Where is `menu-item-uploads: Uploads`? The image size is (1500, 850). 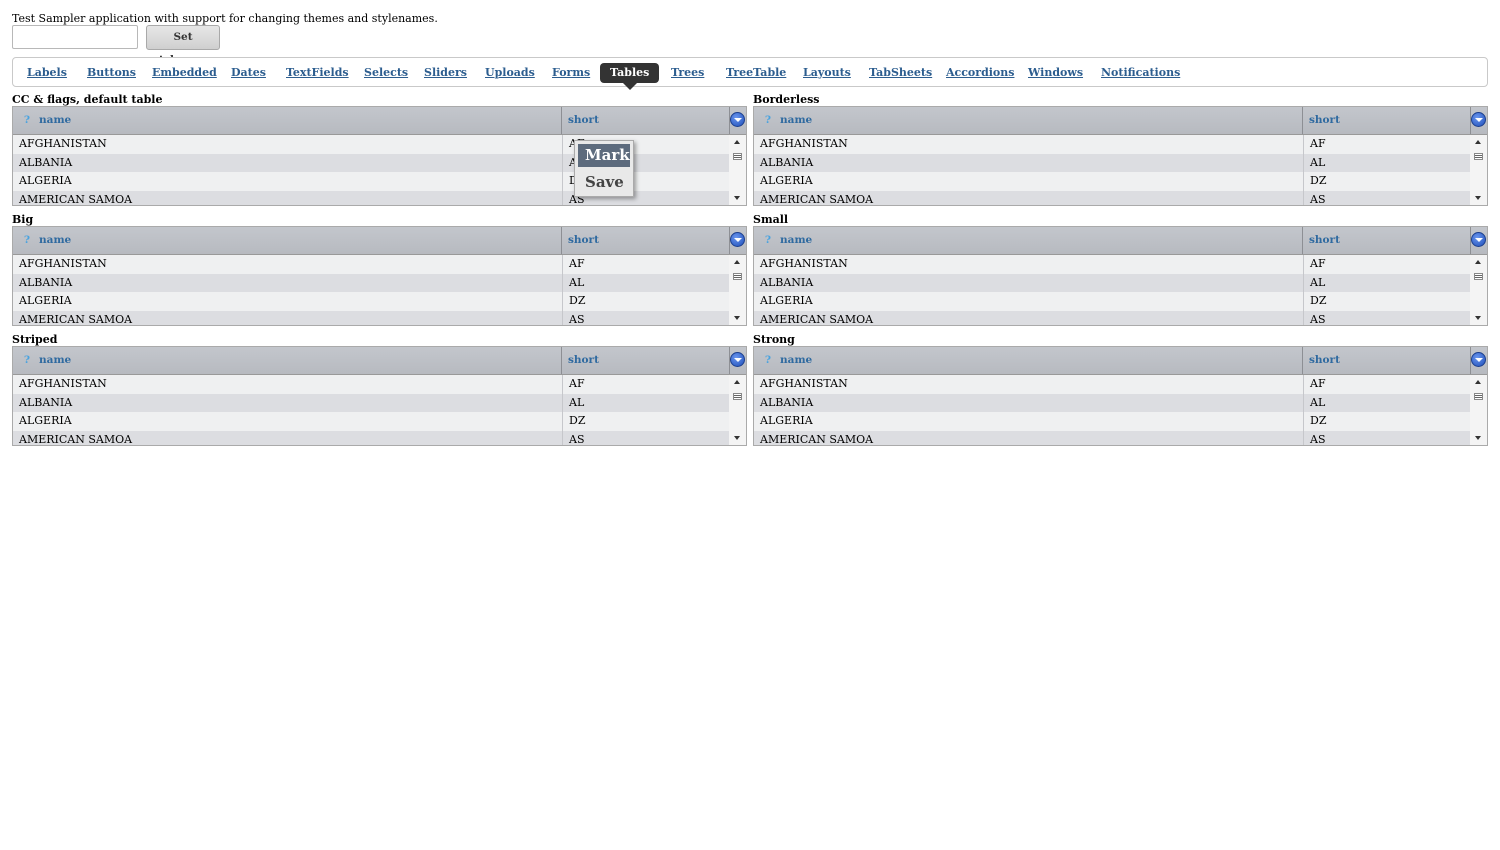
menu-item-uploads: Uploads is located at coordinates (510, 72).